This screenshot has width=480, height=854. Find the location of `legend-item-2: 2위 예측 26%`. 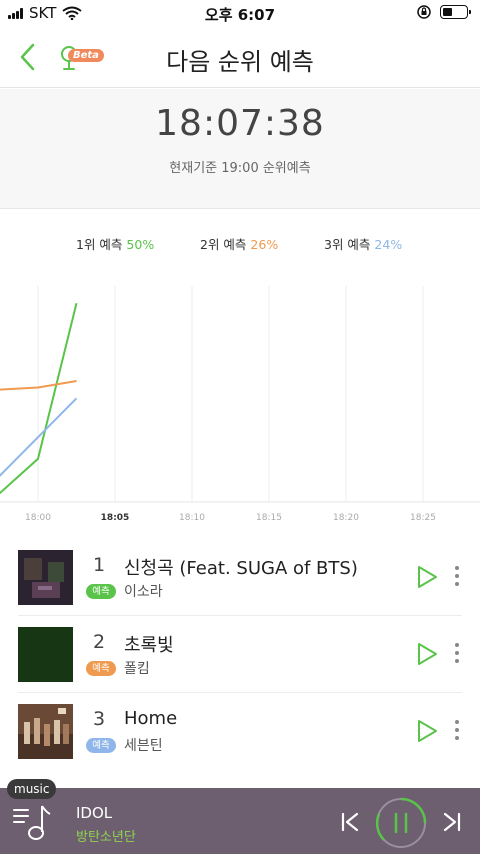

legend-item-2: 2위 예측 26% is located at coordinates (239, 243).